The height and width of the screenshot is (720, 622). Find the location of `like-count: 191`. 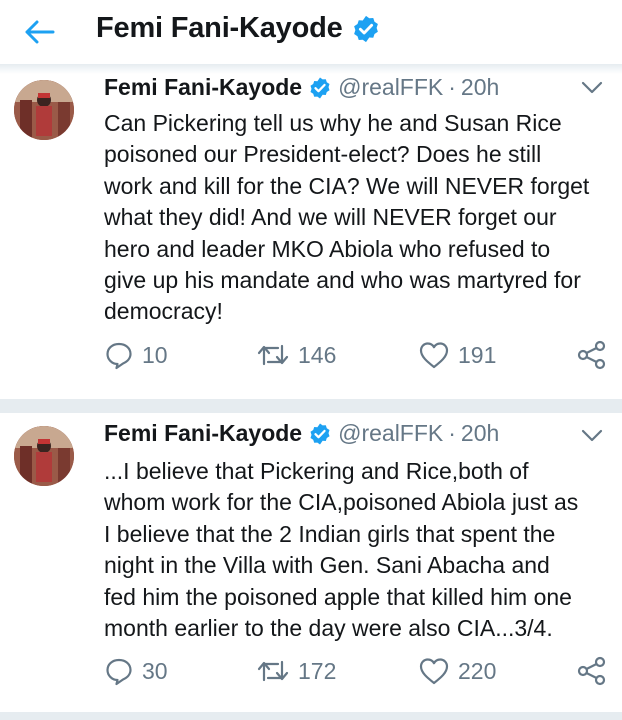

like-count: 191 is located at coordinates (477, 354).